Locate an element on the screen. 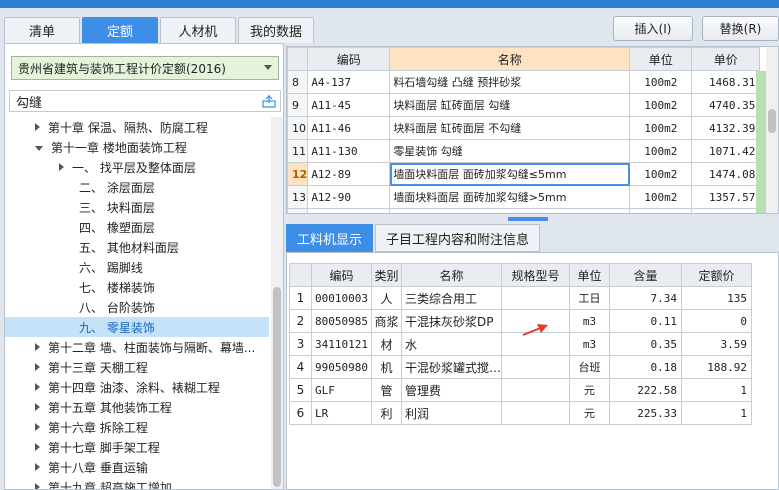  code-cell: 00010003 is located at coordinates (341, 298).